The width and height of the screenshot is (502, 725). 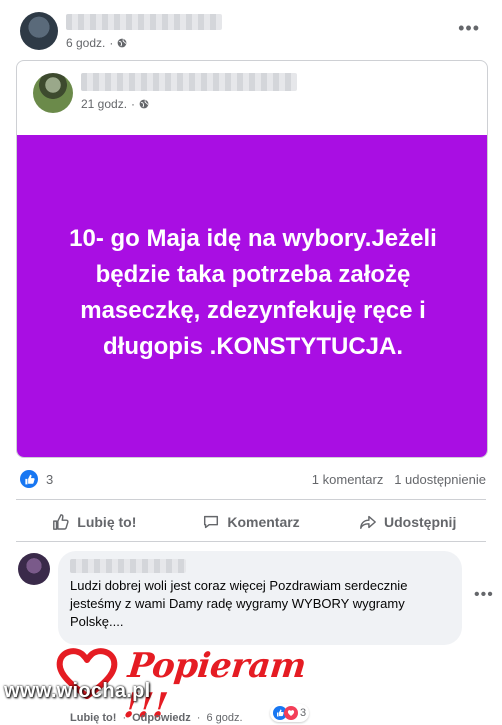 I want to click on shared-post-time: 21 godz., so click(x=104, y=104).